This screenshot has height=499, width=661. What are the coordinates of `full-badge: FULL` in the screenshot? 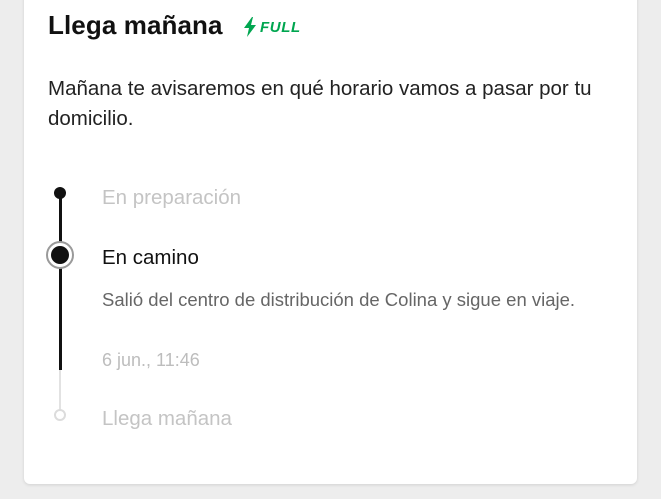 It's located at (272, 27).